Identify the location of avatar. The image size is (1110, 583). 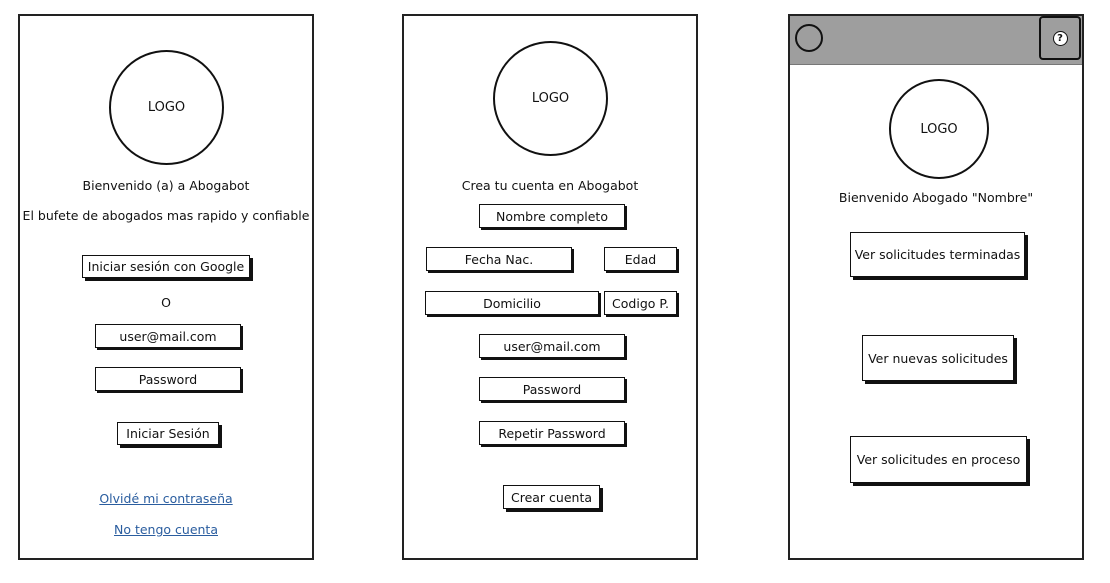
(809, 38).